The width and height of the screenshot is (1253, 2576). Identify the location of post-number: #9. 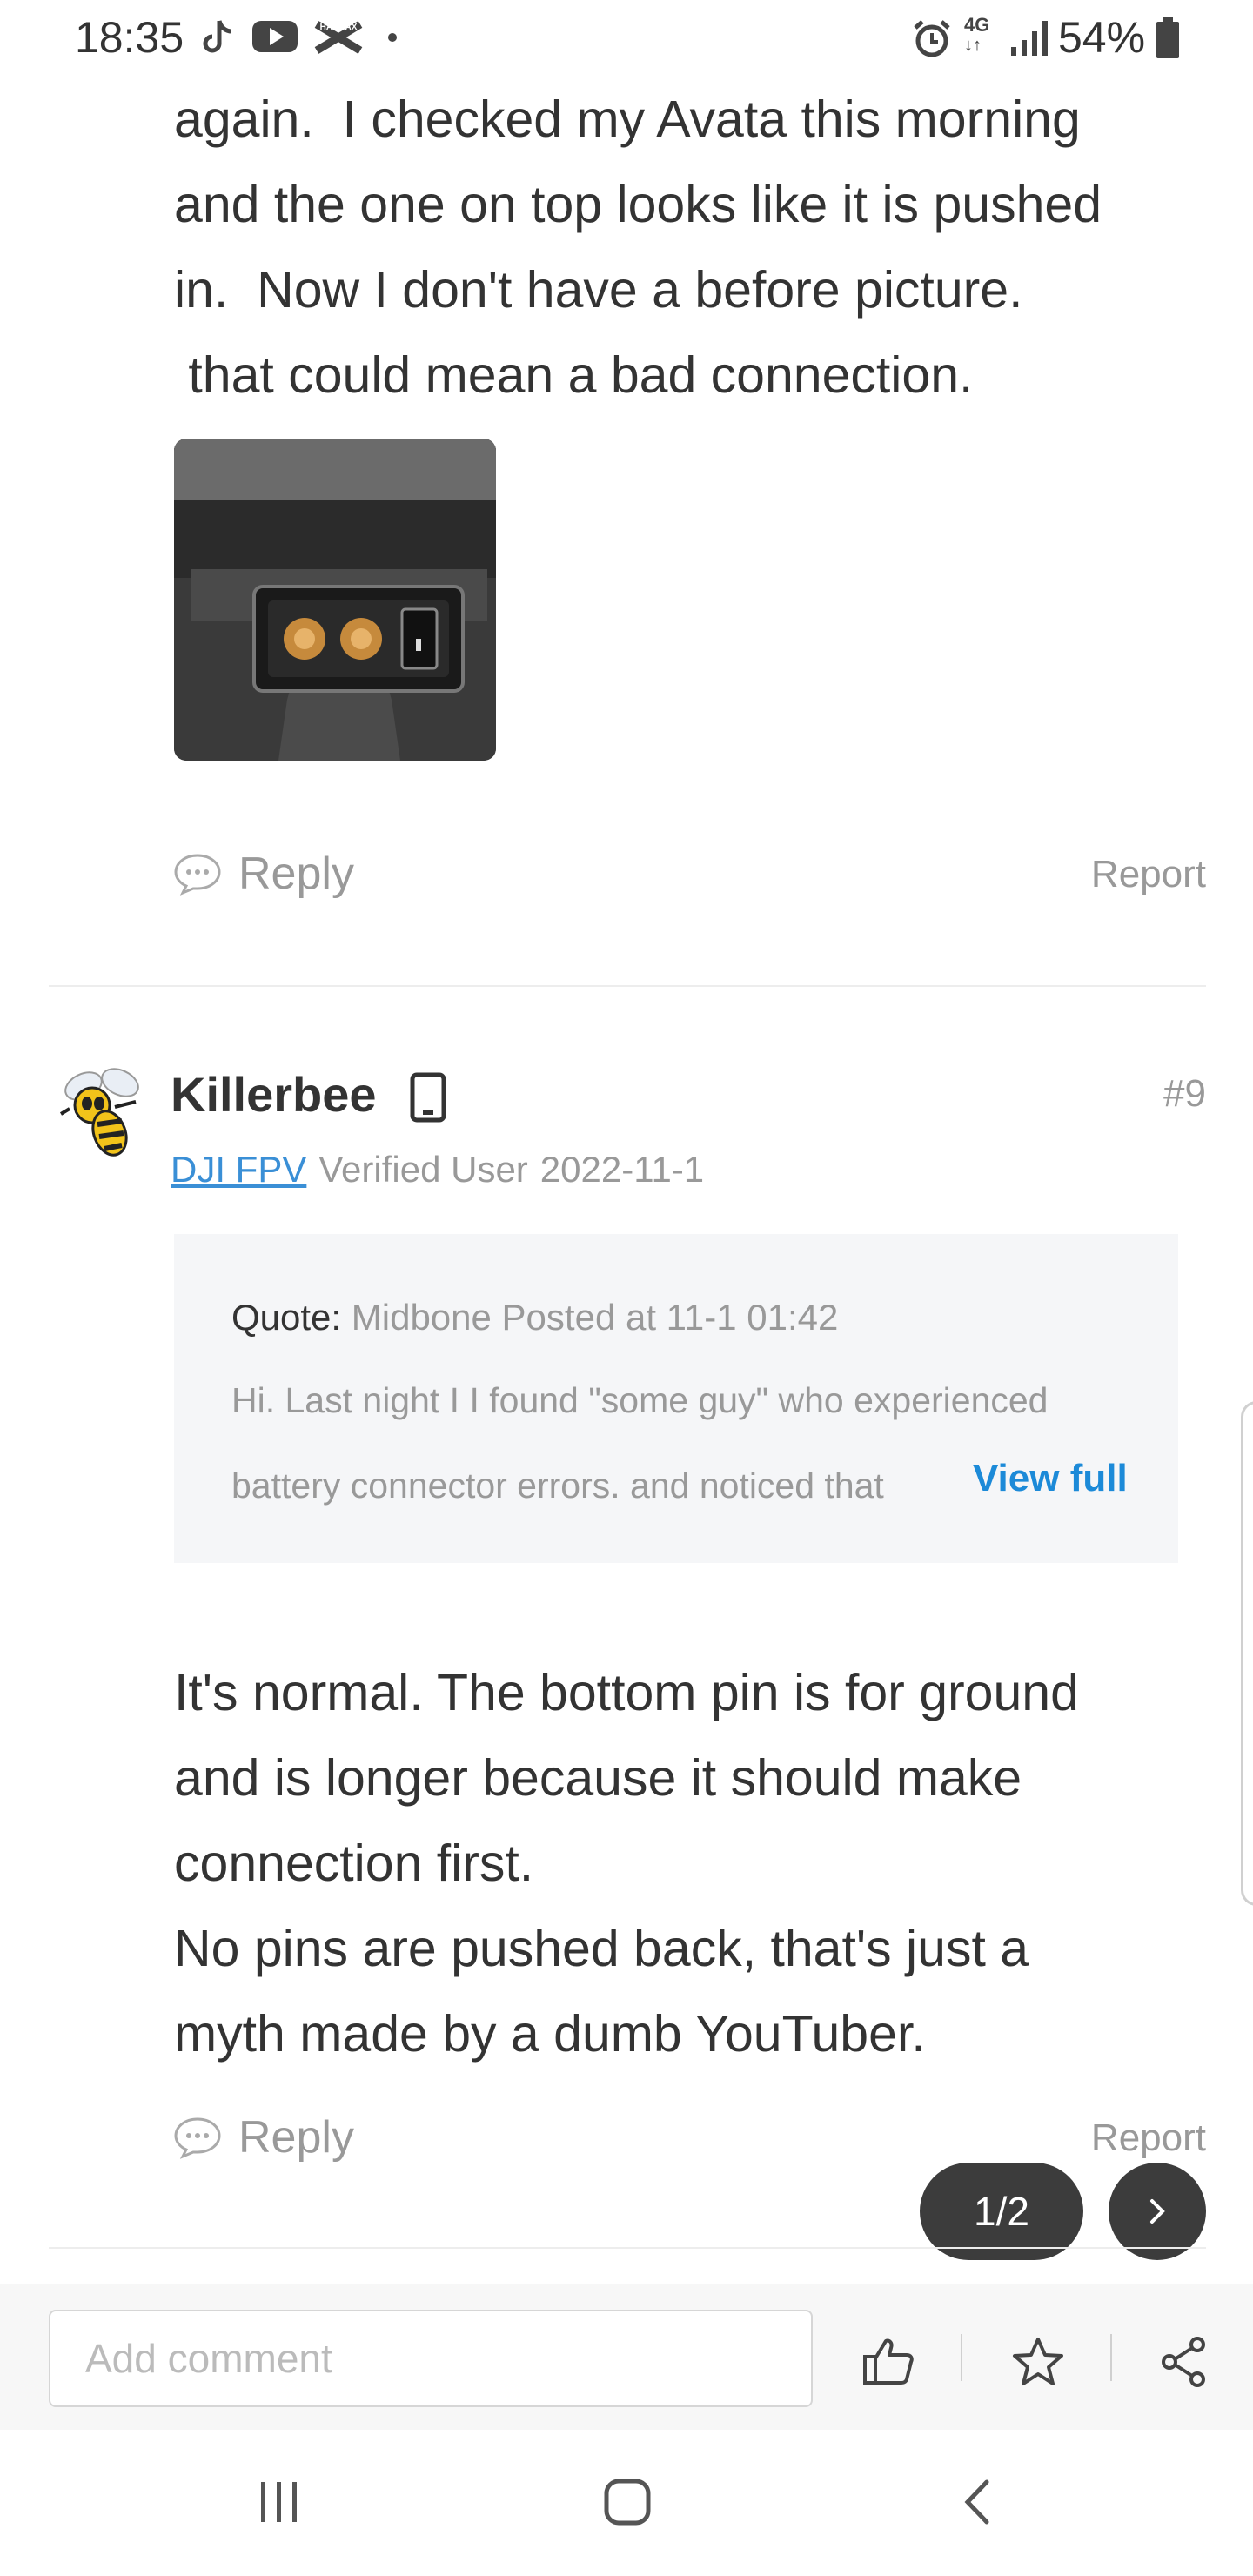
(1184, 1093).